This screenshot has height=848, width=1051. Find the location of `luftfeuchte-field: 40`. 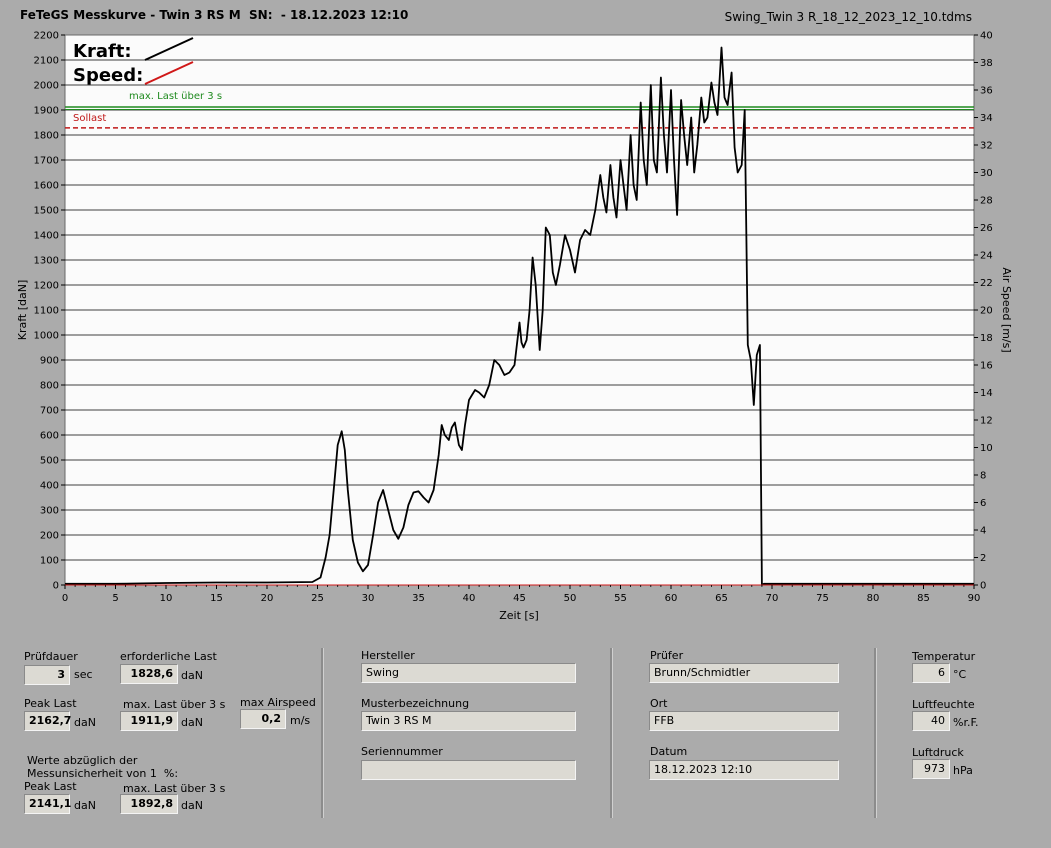

luftfeuchte-field: 40 is located at coordinates (931, 721).